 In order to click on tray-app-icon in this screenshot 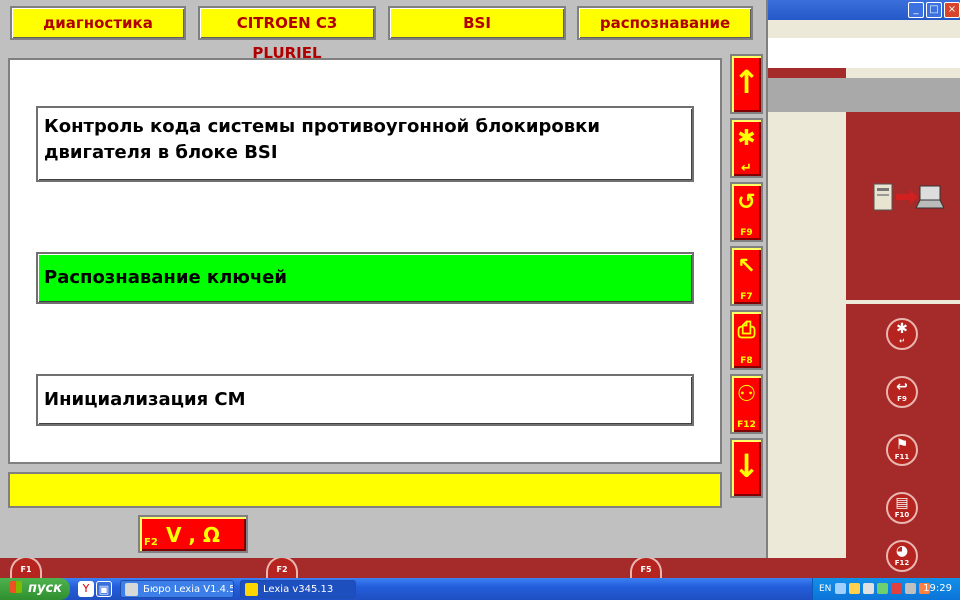, I will do `click(868, 588)`.